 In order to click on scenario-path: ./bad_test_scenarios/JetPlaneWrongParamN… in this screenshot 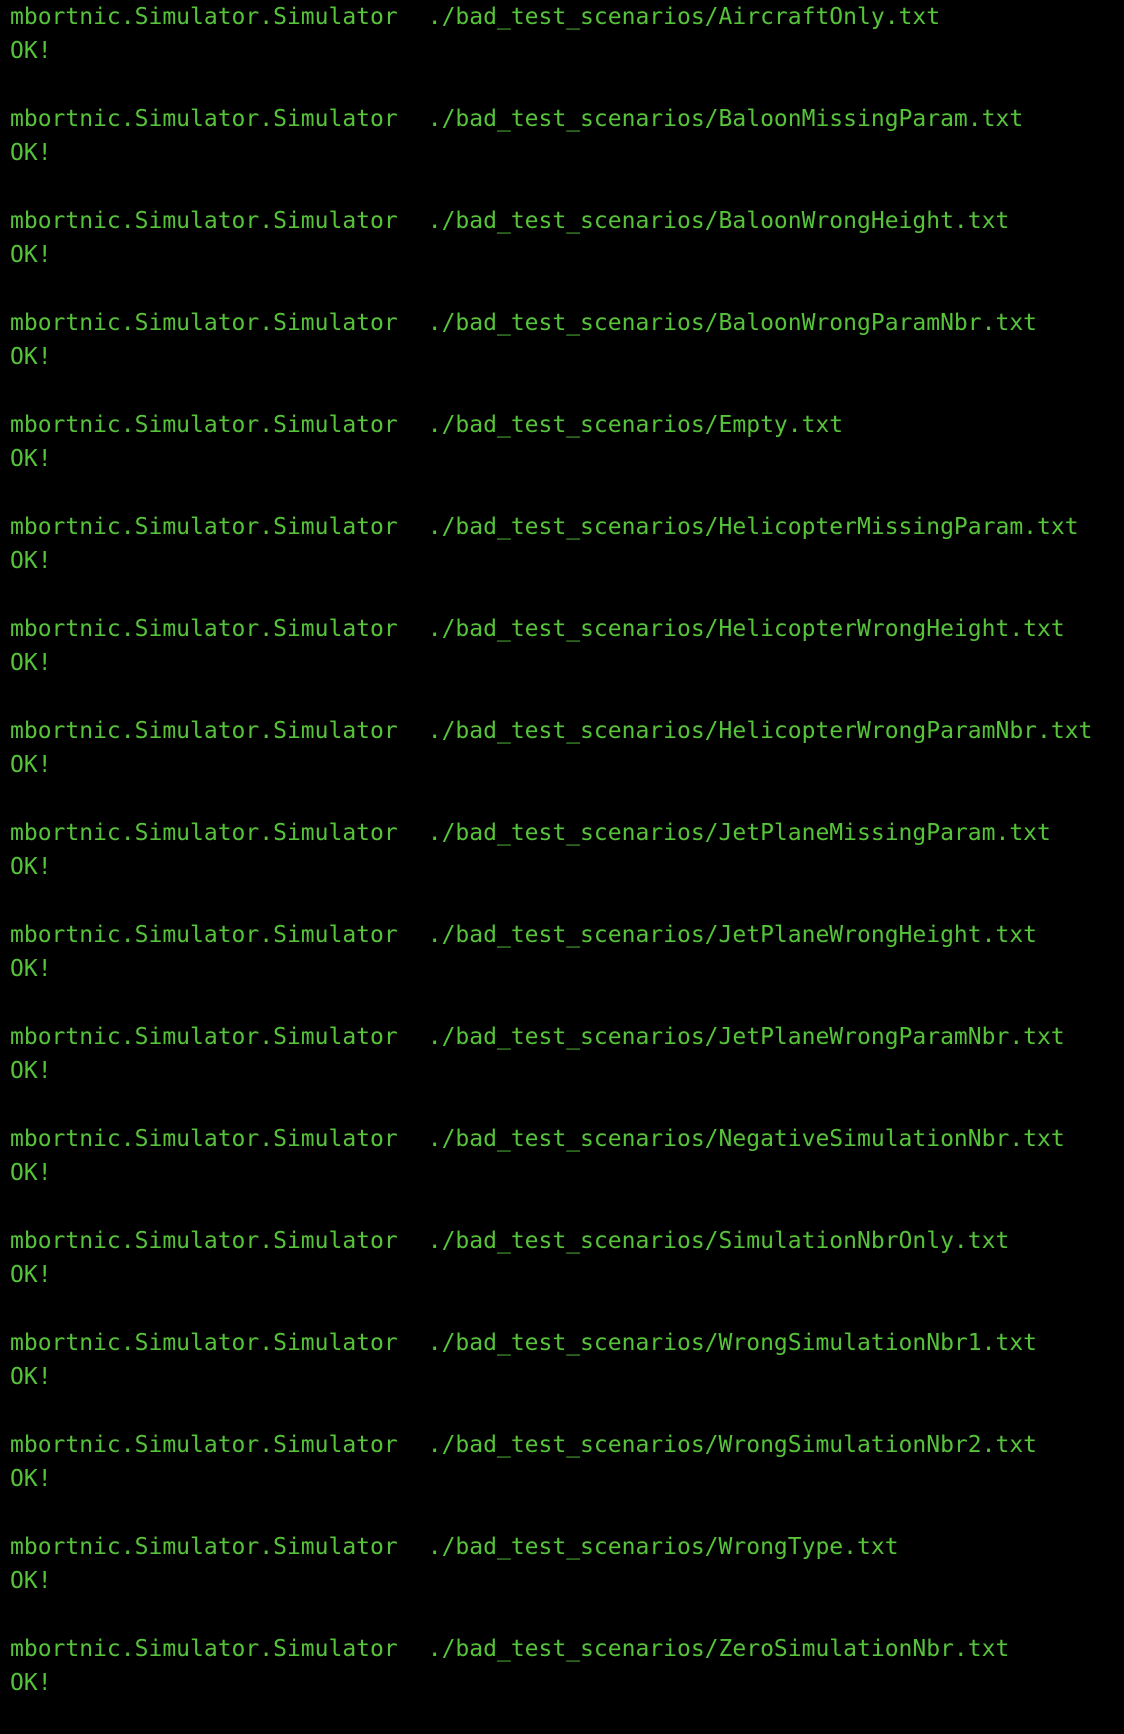, I will do `click(746, 1037)`.